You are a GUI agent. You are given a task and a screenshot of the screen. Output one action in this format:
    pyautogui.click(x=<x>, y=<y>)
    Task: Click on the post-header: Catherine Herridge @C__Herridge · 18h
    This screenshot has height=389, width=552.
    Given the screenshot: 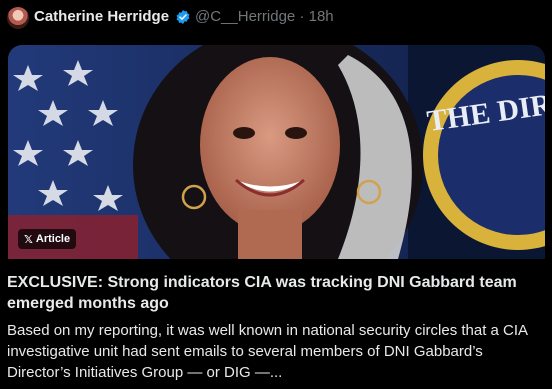 What is the action you would take?
    pyautogui.click(x=276, y=18)
    